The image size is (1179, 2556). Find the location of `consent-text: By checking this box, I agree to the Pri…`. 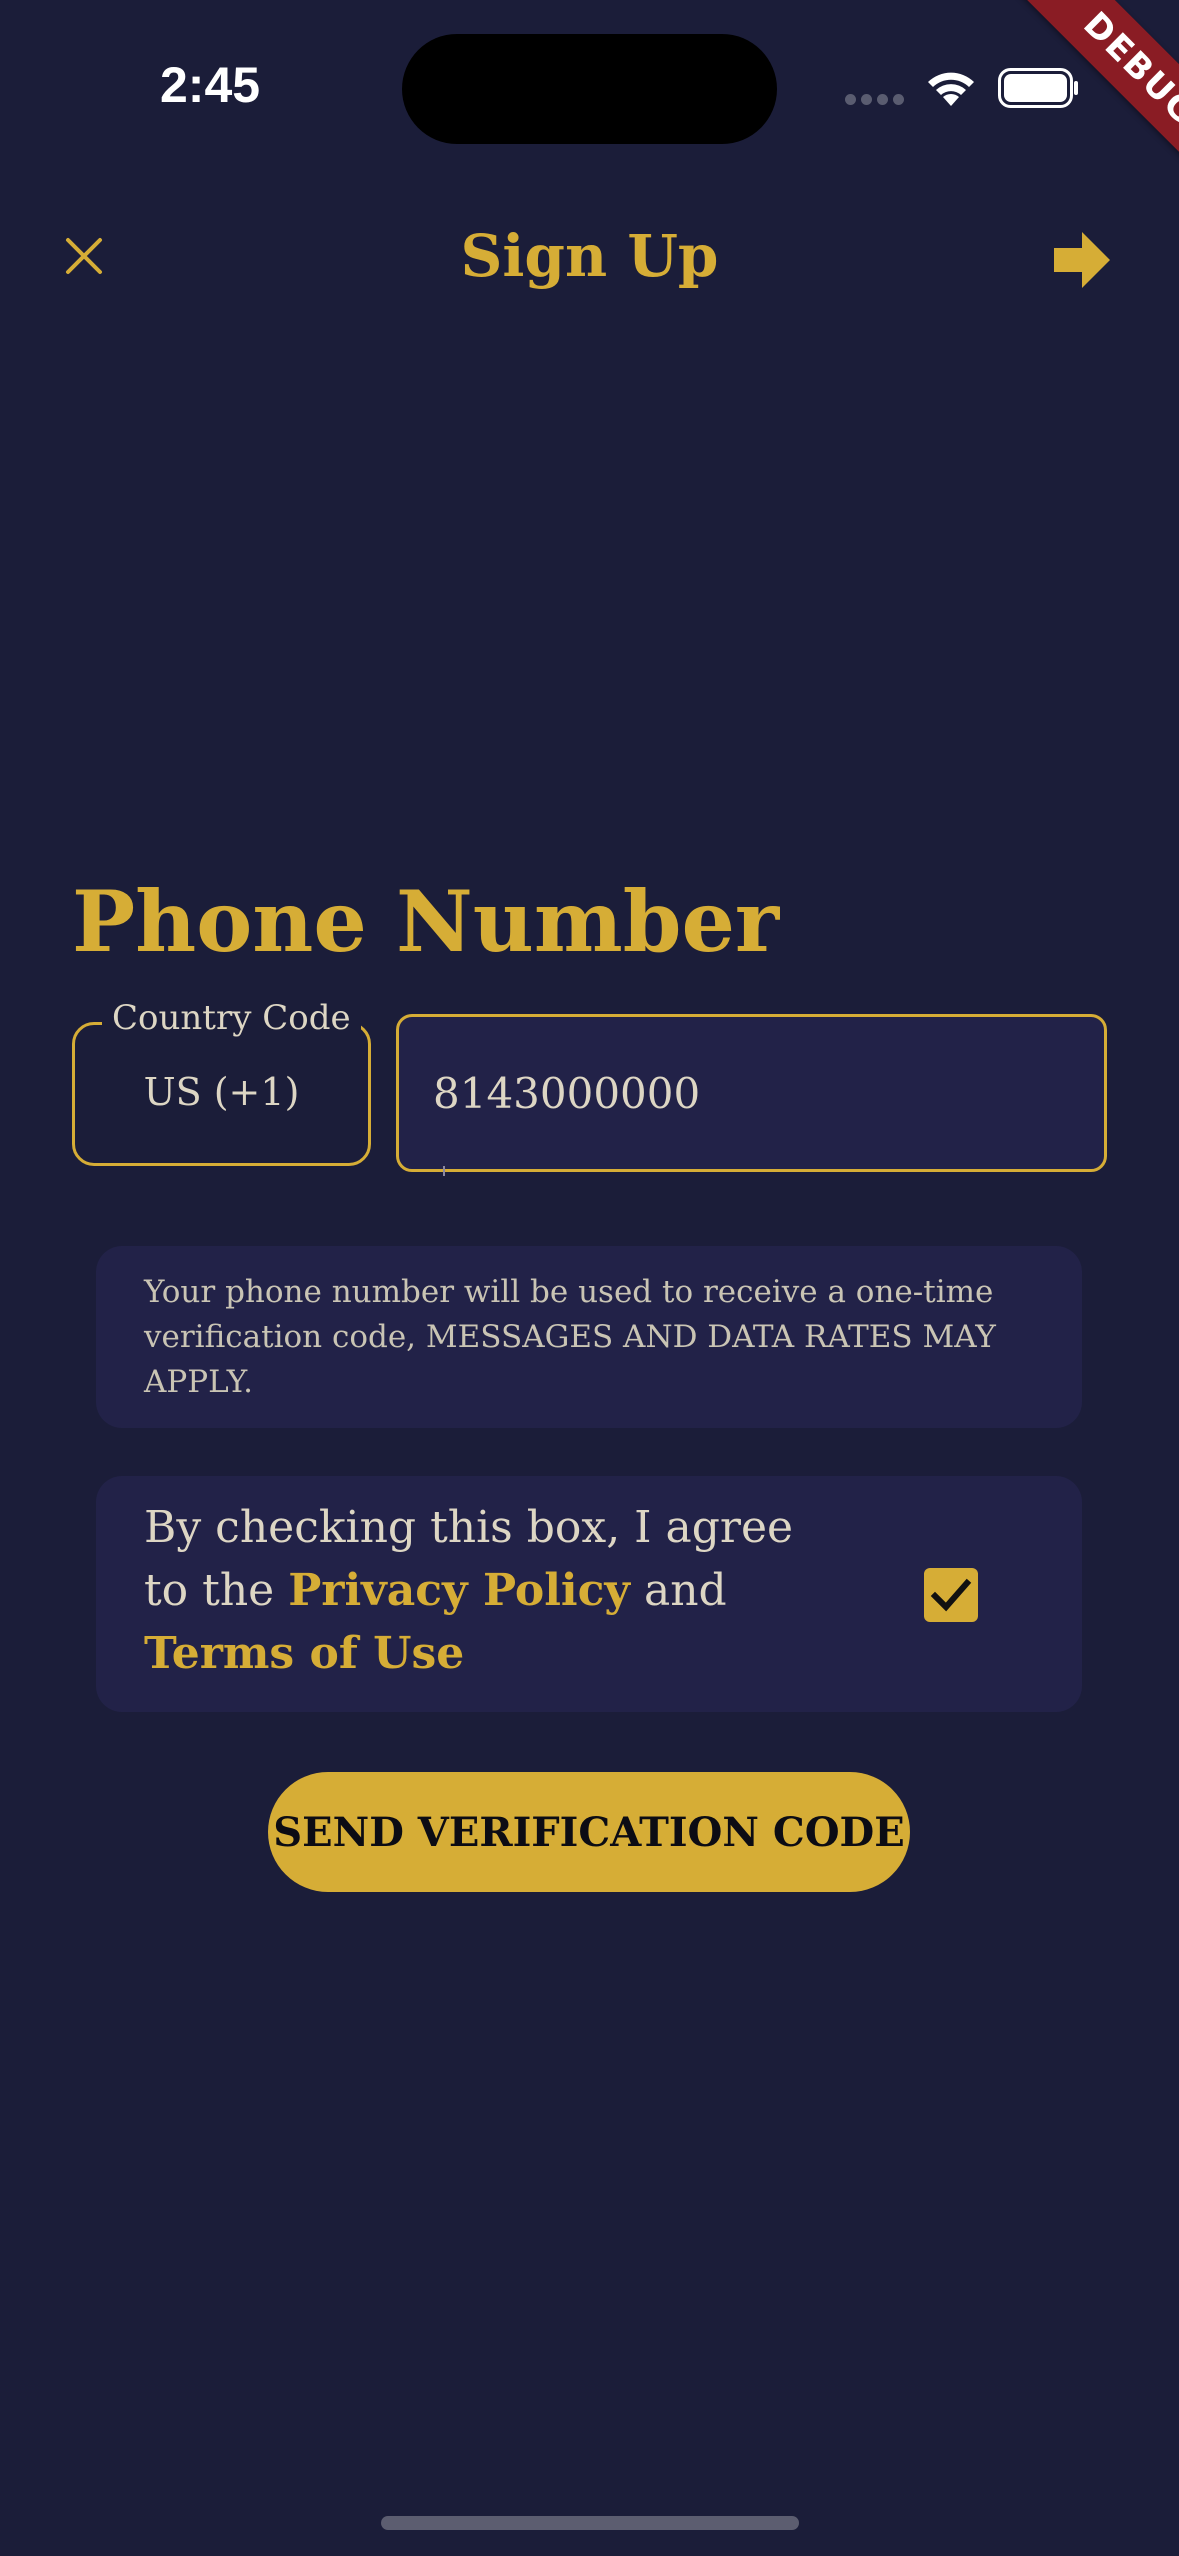

consent-text: By checking this box, I agree to the Pri… is located at coordinates (489, 1590).